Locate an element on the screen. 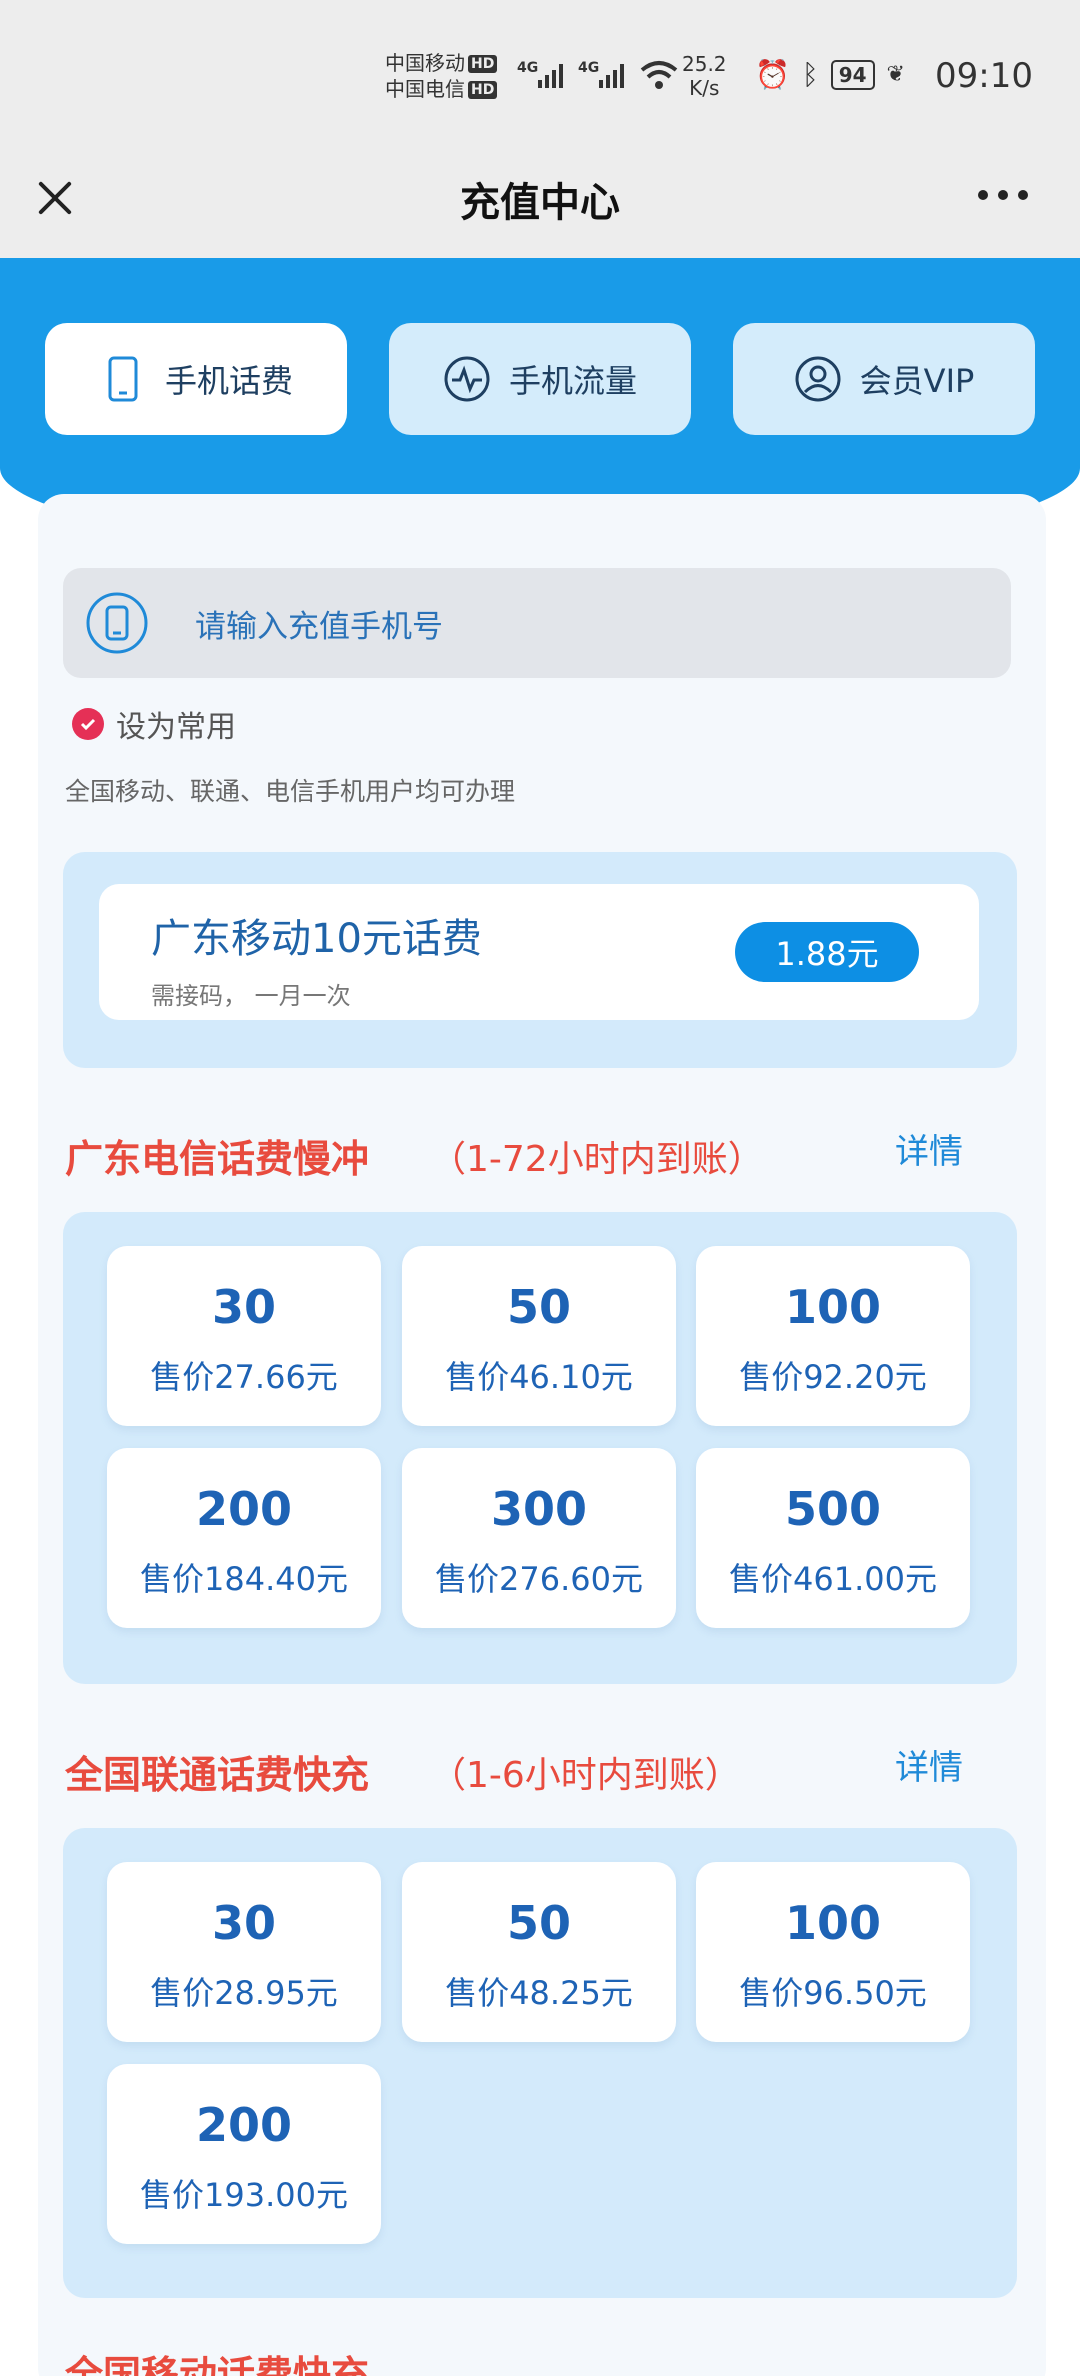 The image size is (1080, 2376). recharge-option: 500 售价461.00元 is located at coordinates (833, 1538).